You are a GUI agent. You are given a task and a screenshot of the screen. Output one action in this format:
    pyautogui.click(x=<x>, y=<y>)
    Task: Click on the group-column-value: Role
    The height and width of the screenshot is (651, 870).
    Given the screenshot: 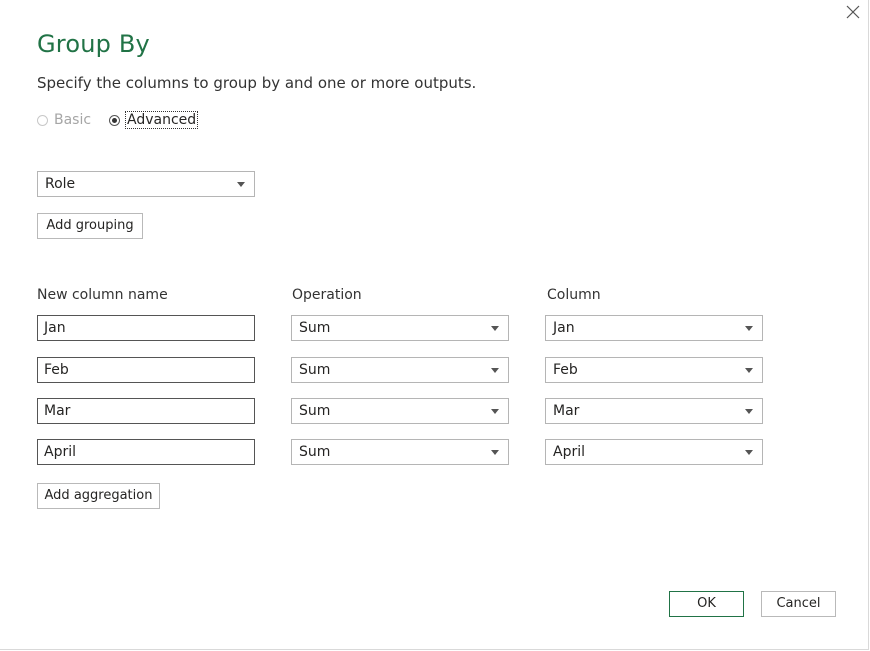 What is the action you would take?
    pyautogui.click(x=60, y=184)
    